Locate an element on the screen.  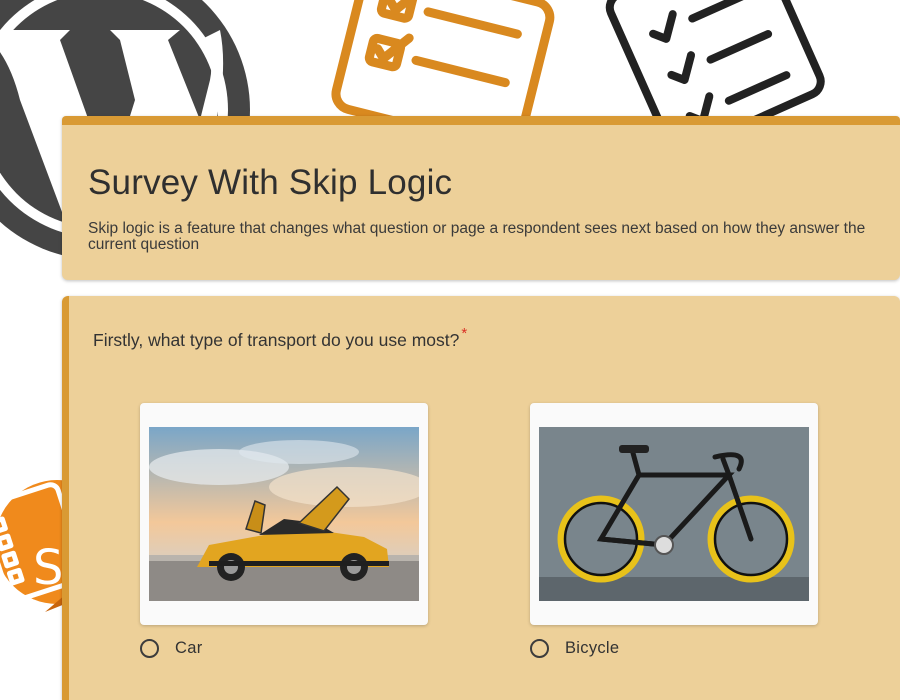
option-card-car is located at coordinates (284, 514).